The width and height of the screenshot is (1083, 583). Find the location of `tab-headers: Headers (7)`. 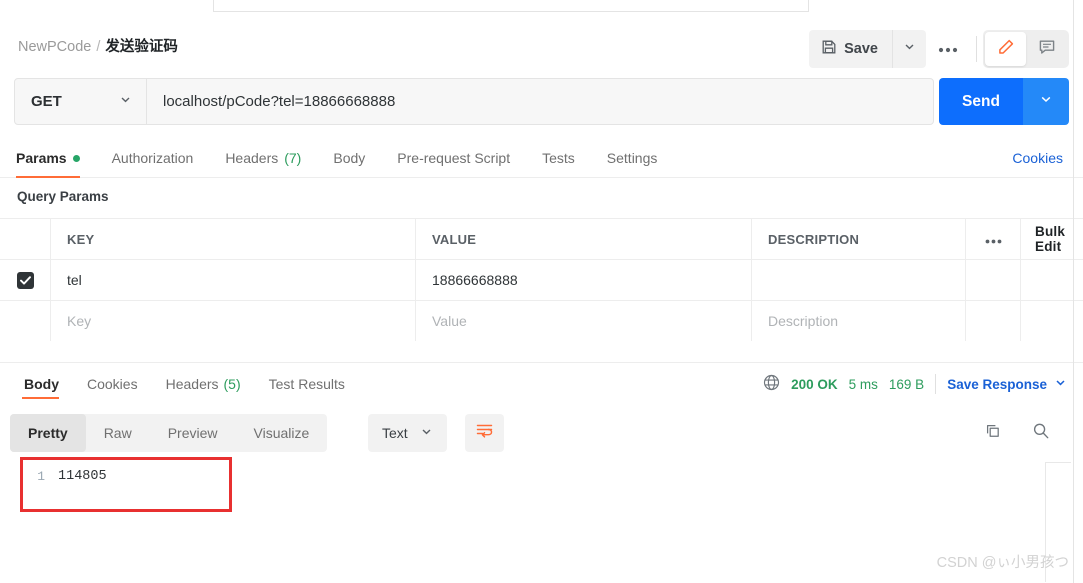

tab-headers: Headers (7) is located at coordinates (263, 158).